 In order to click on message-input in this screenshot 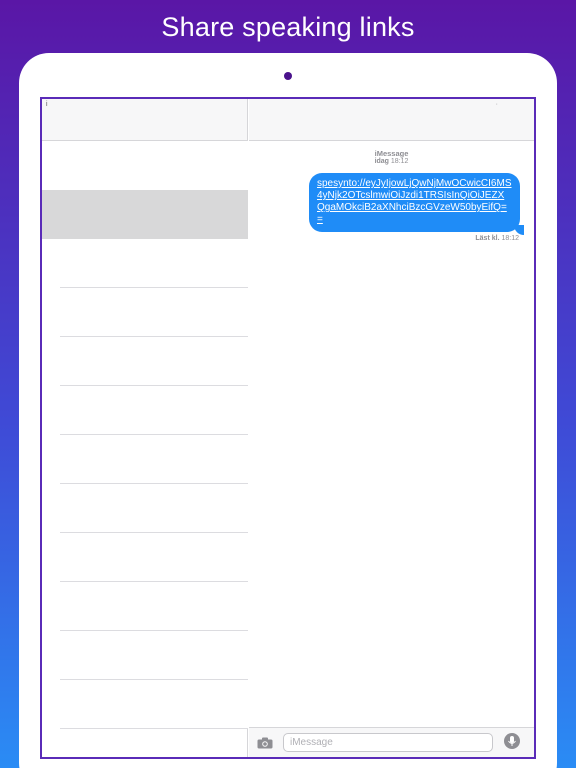, I will do `click(388, 742)`.